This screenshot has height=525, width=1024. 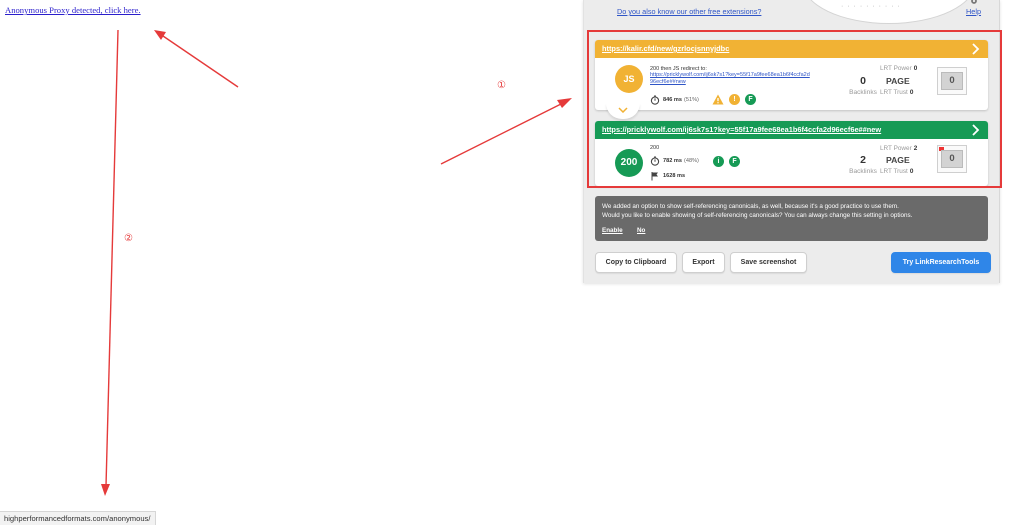 What do you see at coordinates (502, 133) in the screenshot?
I see `arrow-1-to-box` at bounding box center [502, 133].